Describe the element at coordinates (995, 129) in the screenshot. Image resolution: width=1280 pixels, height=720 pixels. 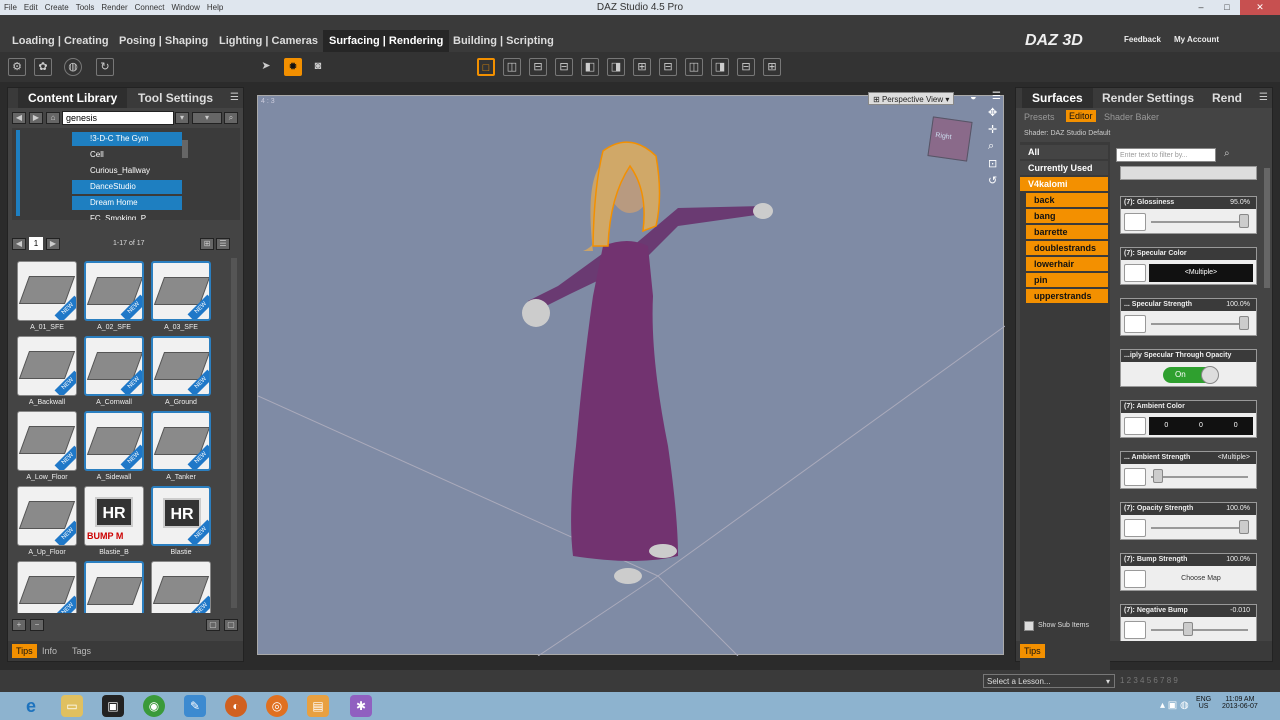
I see `pan-icon: ✛` at that location.